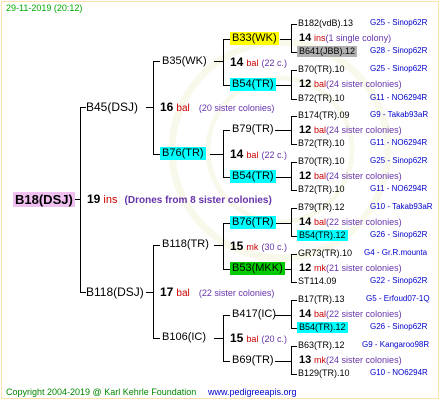 This screenshot has height=400, width=440. I want to click on gen3-queen: B417(IC), so click(254, 314).